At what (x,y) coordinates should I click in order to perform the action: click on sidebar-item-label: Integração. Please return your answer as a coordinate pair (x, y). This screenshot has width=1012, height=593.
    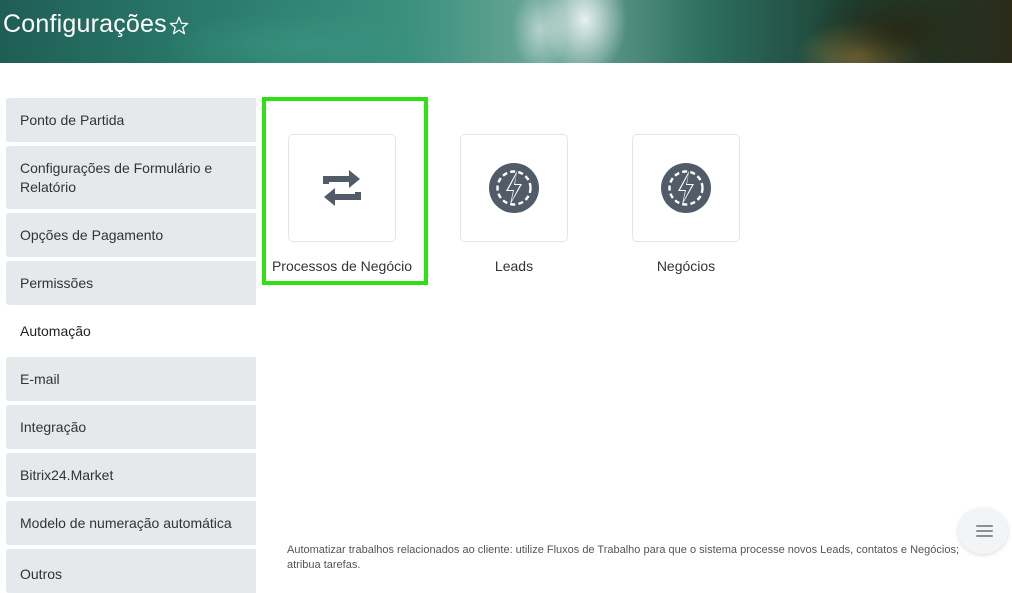
    Looking at the image, I should click on (53, 426).